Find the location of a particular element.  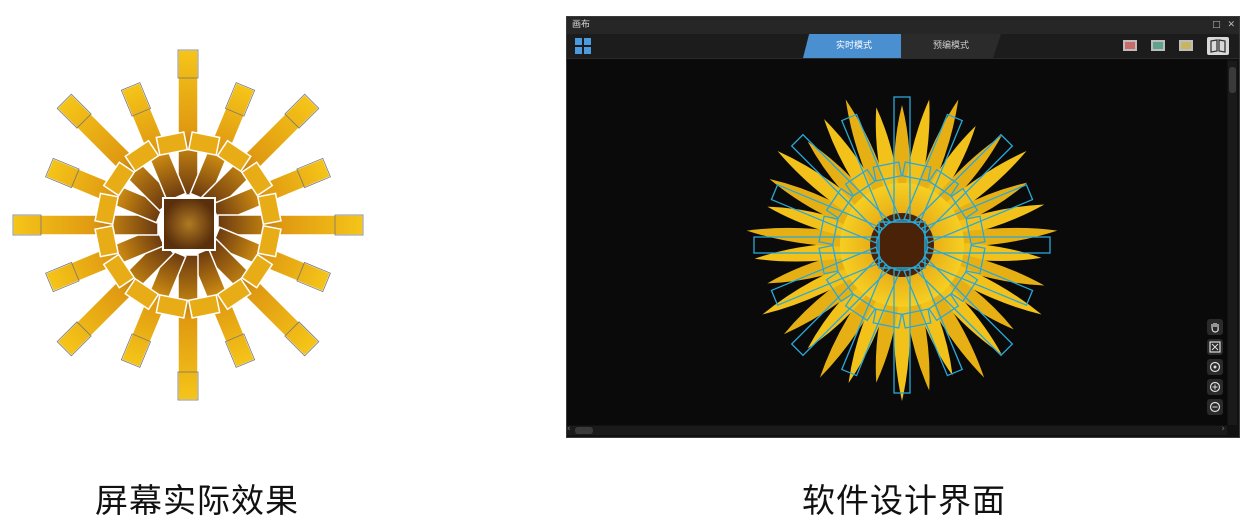

layer-buttons is located at coordinates (1178, 46).